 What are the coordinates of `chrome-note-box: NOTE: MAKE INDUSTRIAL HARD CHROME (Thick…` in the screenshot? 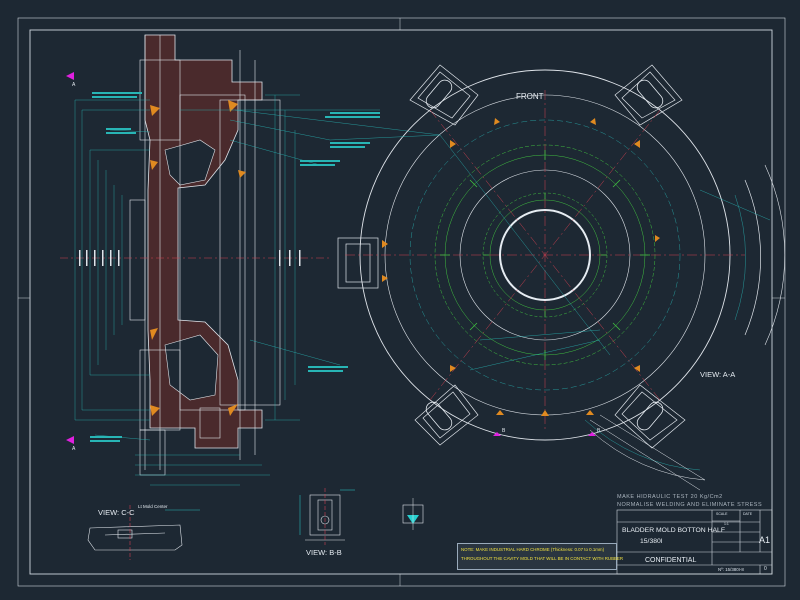 It's located at (540, 556).